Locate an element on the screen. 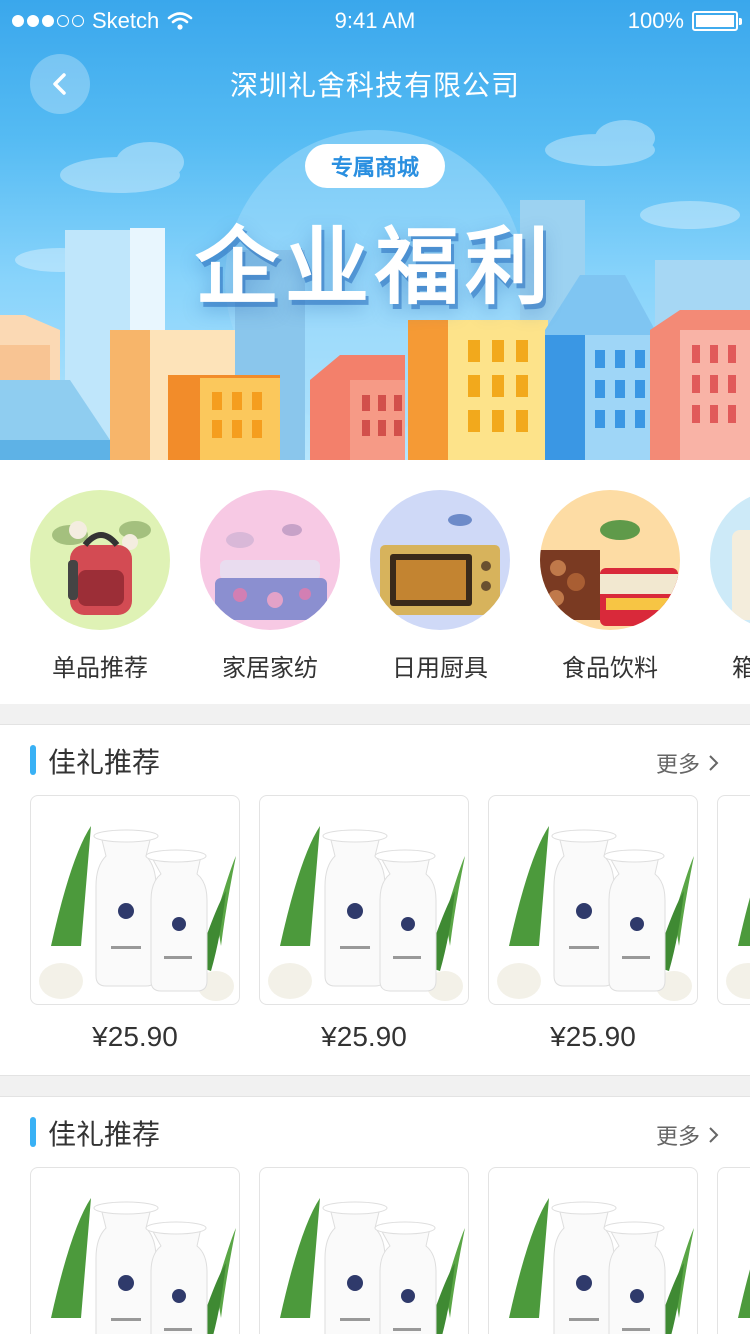 The height and width of the screenshot is (1334, 750). status-bar: Sketch 9:41 AM 100% is located at coordinates (375, 20).